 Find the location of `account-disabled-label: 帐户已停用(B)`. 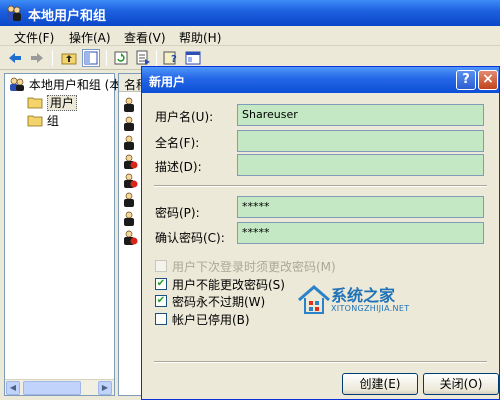

account-disabled-label: 帐户已停用(B) is located at coordinates (211, 319).